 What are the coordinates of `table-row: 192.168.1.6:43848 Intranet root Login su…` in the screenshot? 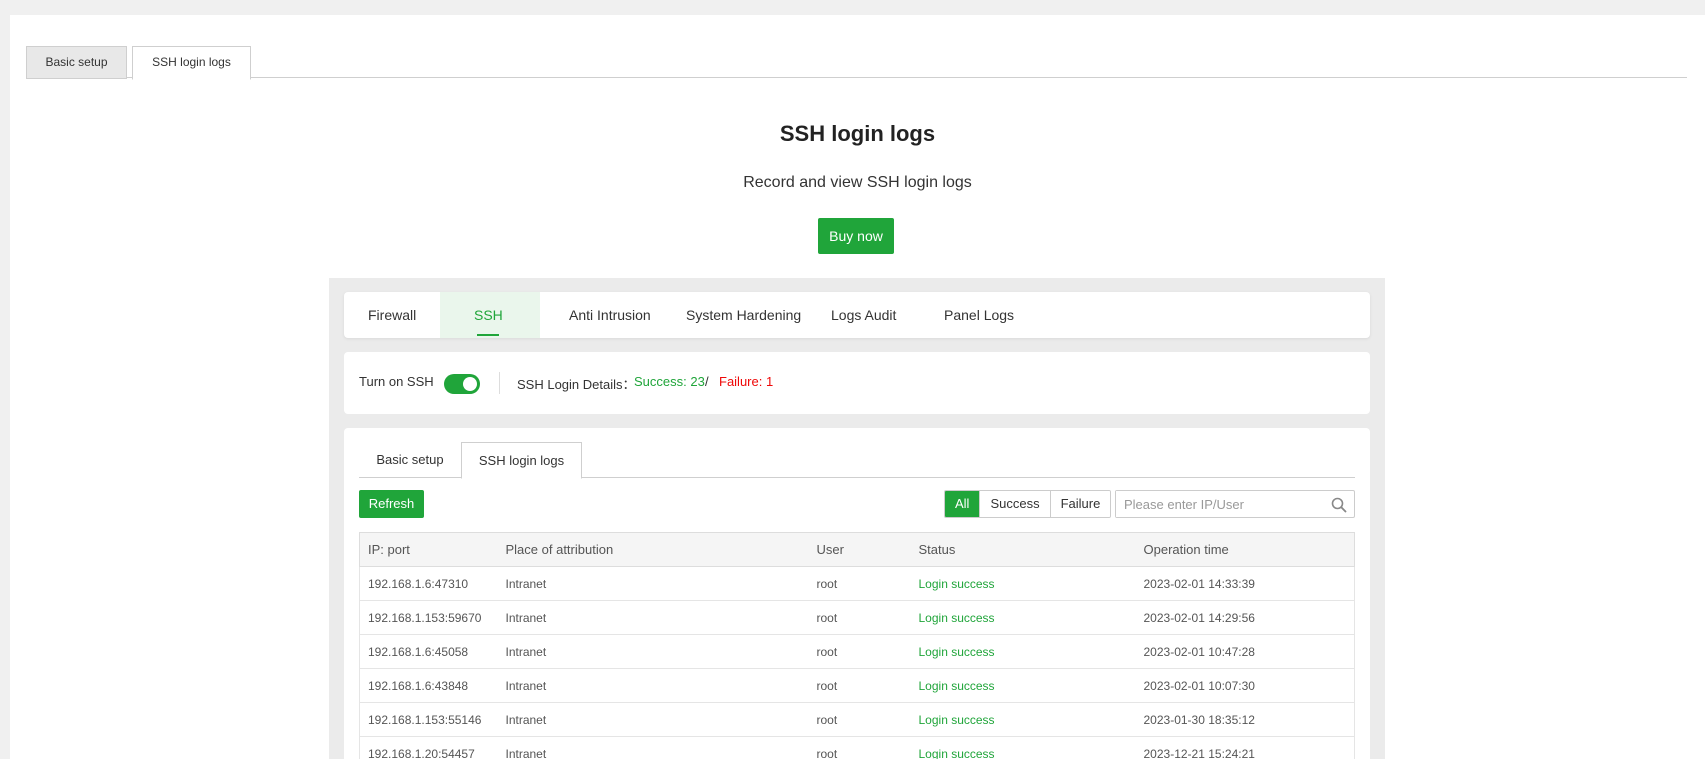 It's located at (857, 685).